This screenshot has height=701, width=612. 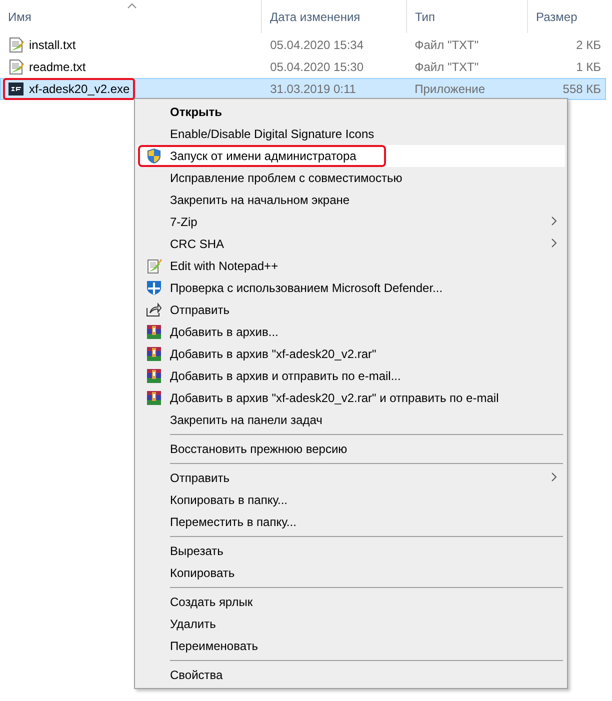 I want to click on menu-item: Закрепить на панели задач, so click(x=351, y=420).